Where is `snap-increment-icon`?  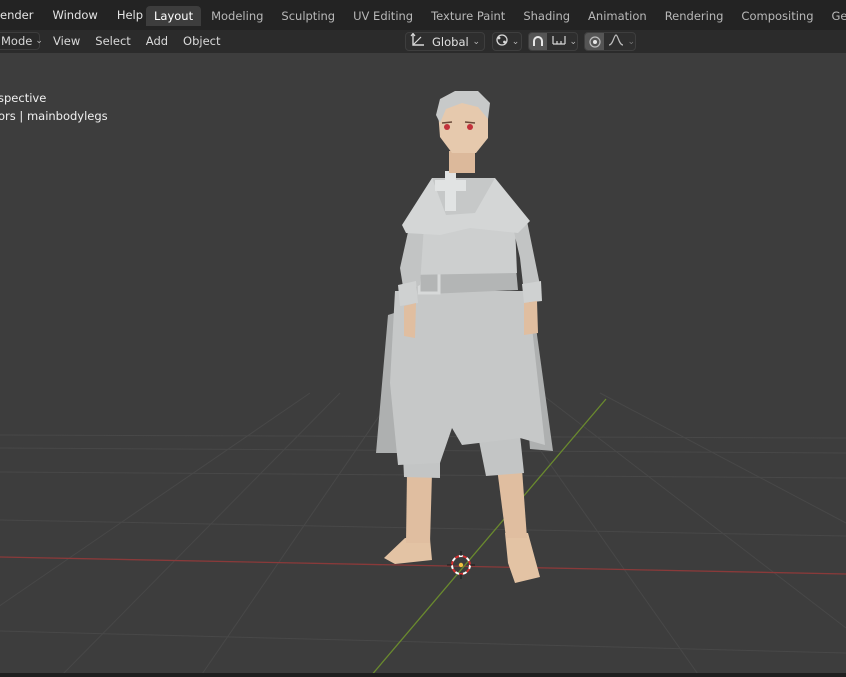 snap-increment-icon is located at coordinates (559, 41).